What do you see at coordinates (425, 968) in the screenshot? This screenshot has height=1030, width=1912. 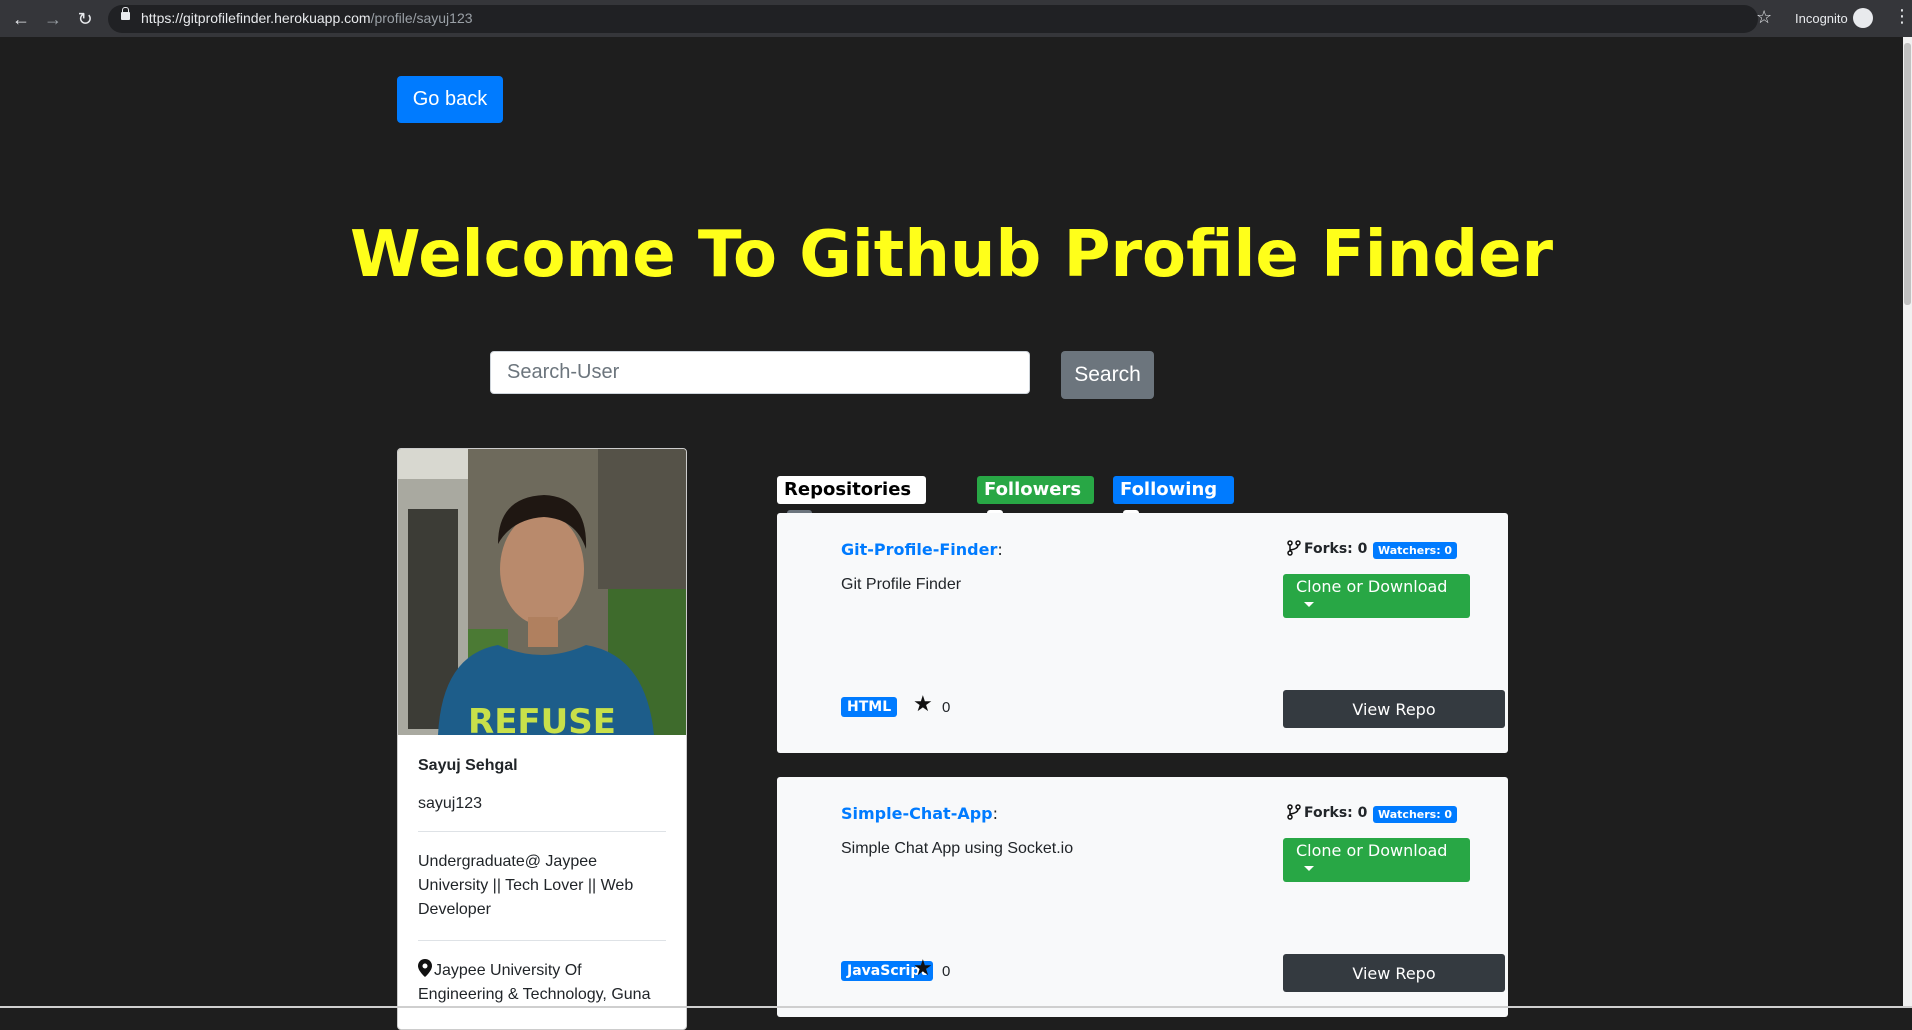 I see `location-pin-icon` at bounding box center [425, 968].